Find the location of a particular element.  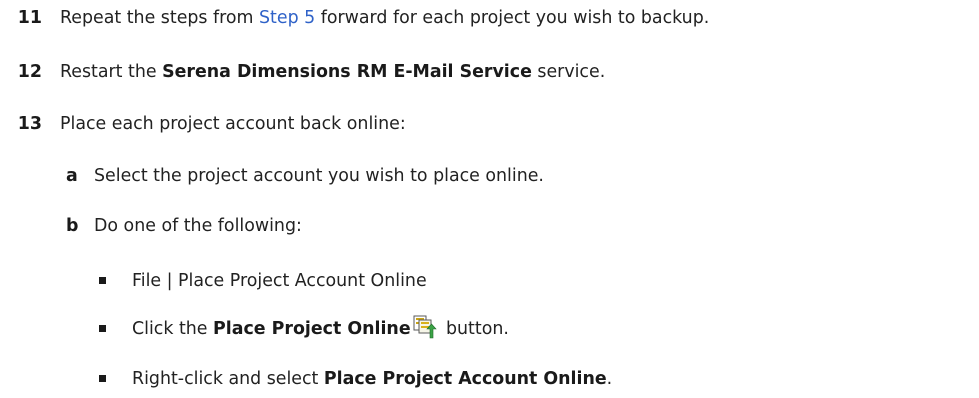

step-number: 12 is located at coordinates (29, 72).